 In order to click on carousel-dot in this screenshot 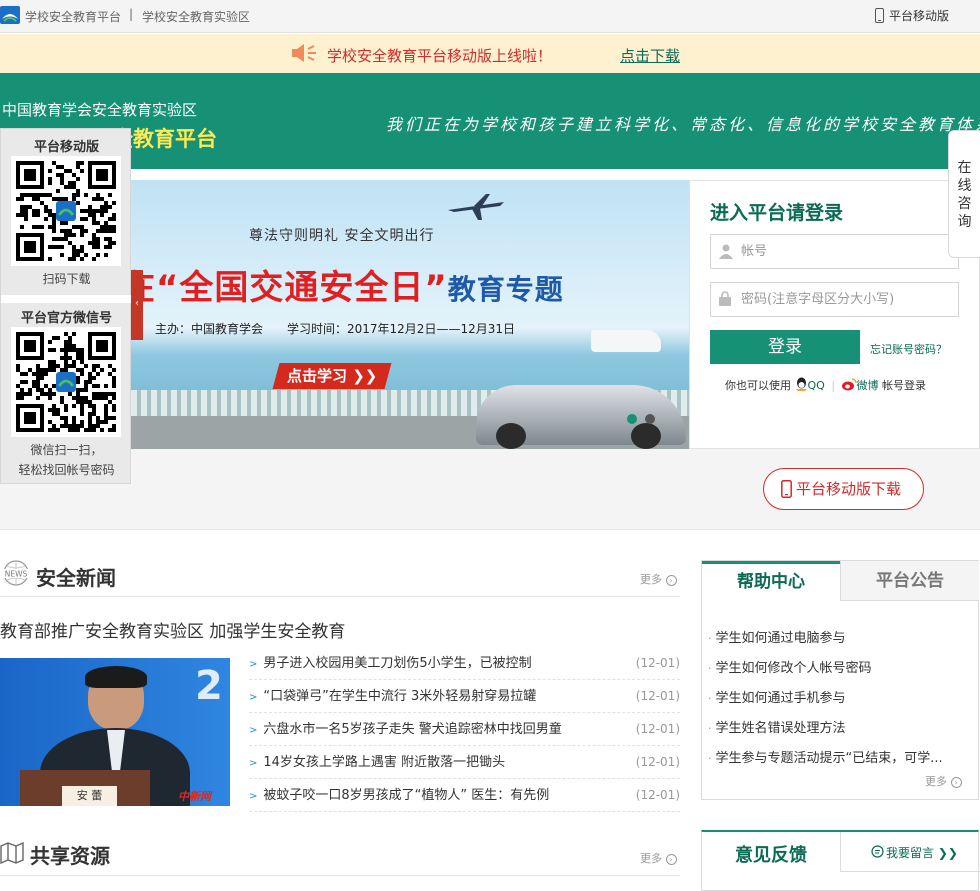, I will do `click(650, 419)`.